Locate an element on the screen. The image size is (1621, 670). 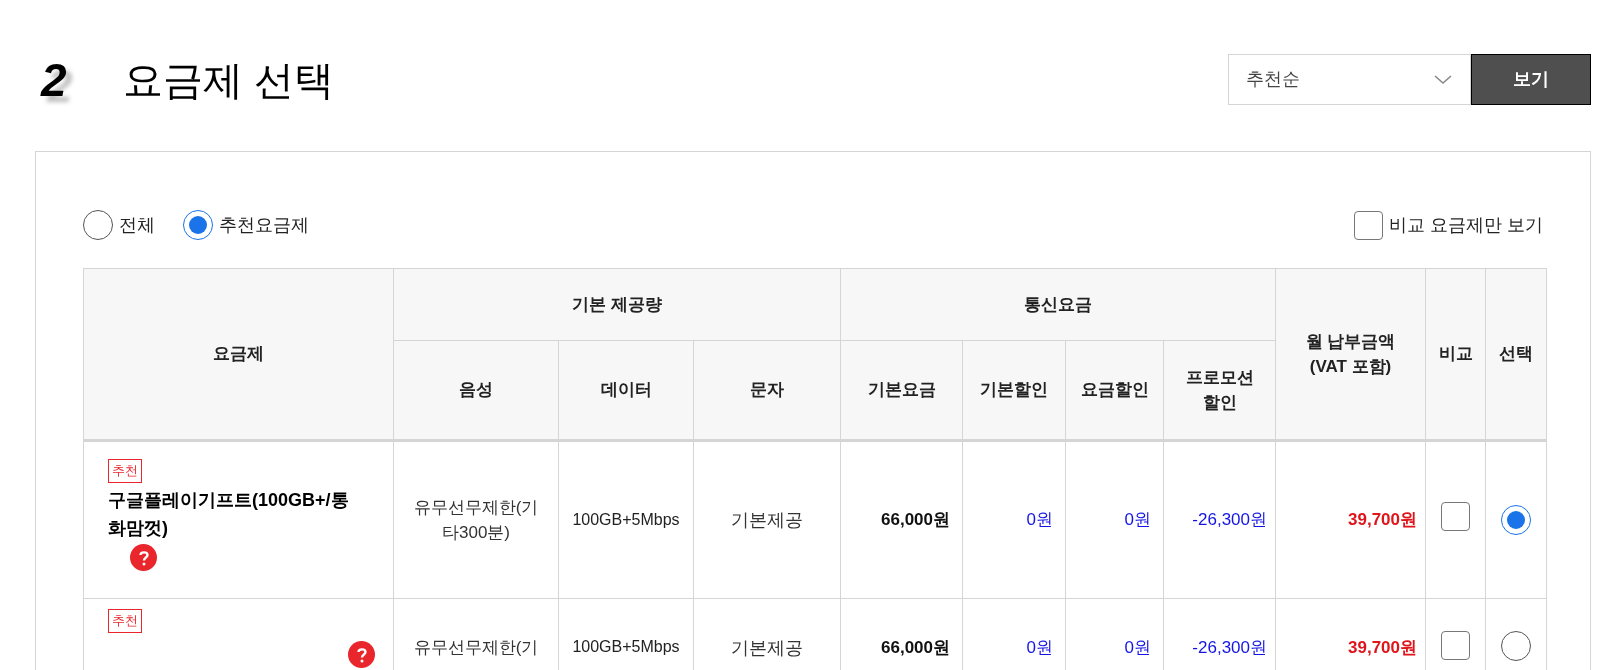
radio-label: 추천요금제 is located at coordinates (264, 225).